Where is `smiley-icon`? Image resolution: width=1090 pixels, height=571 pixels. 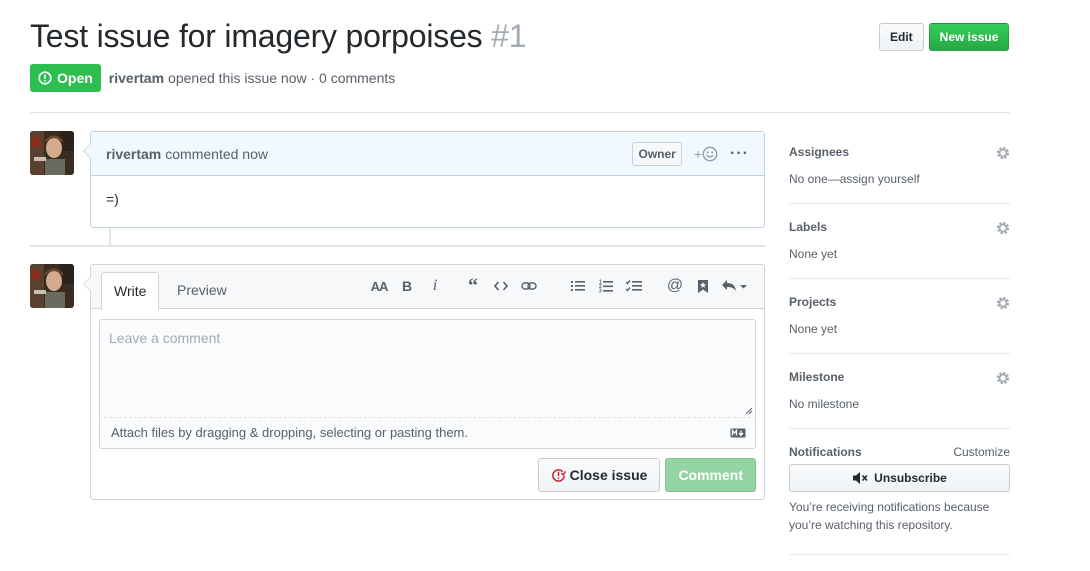 smiley-icon is located at coordinates (710, 153).